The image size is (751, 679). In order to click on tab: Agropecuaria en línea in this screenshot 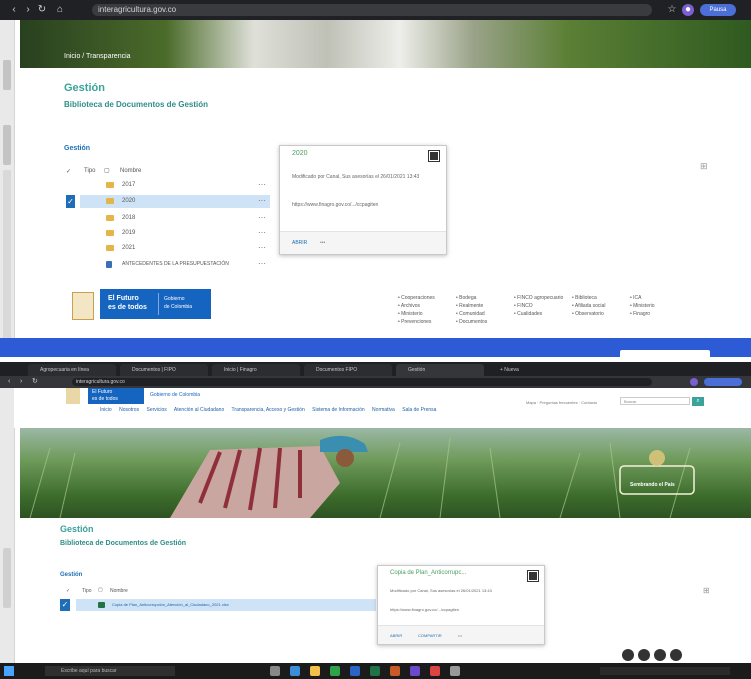, I will do `click(72, 370)`.